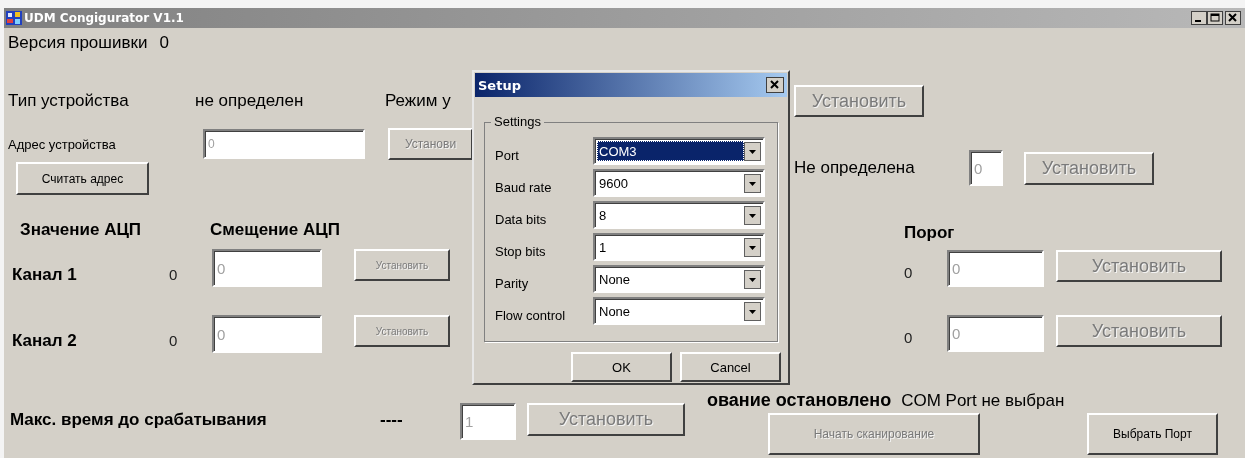  What do you see at coordinates (45, 341) in the screenshot?
I see `channel-label: Канал 2` at bounding box center [45, 341].